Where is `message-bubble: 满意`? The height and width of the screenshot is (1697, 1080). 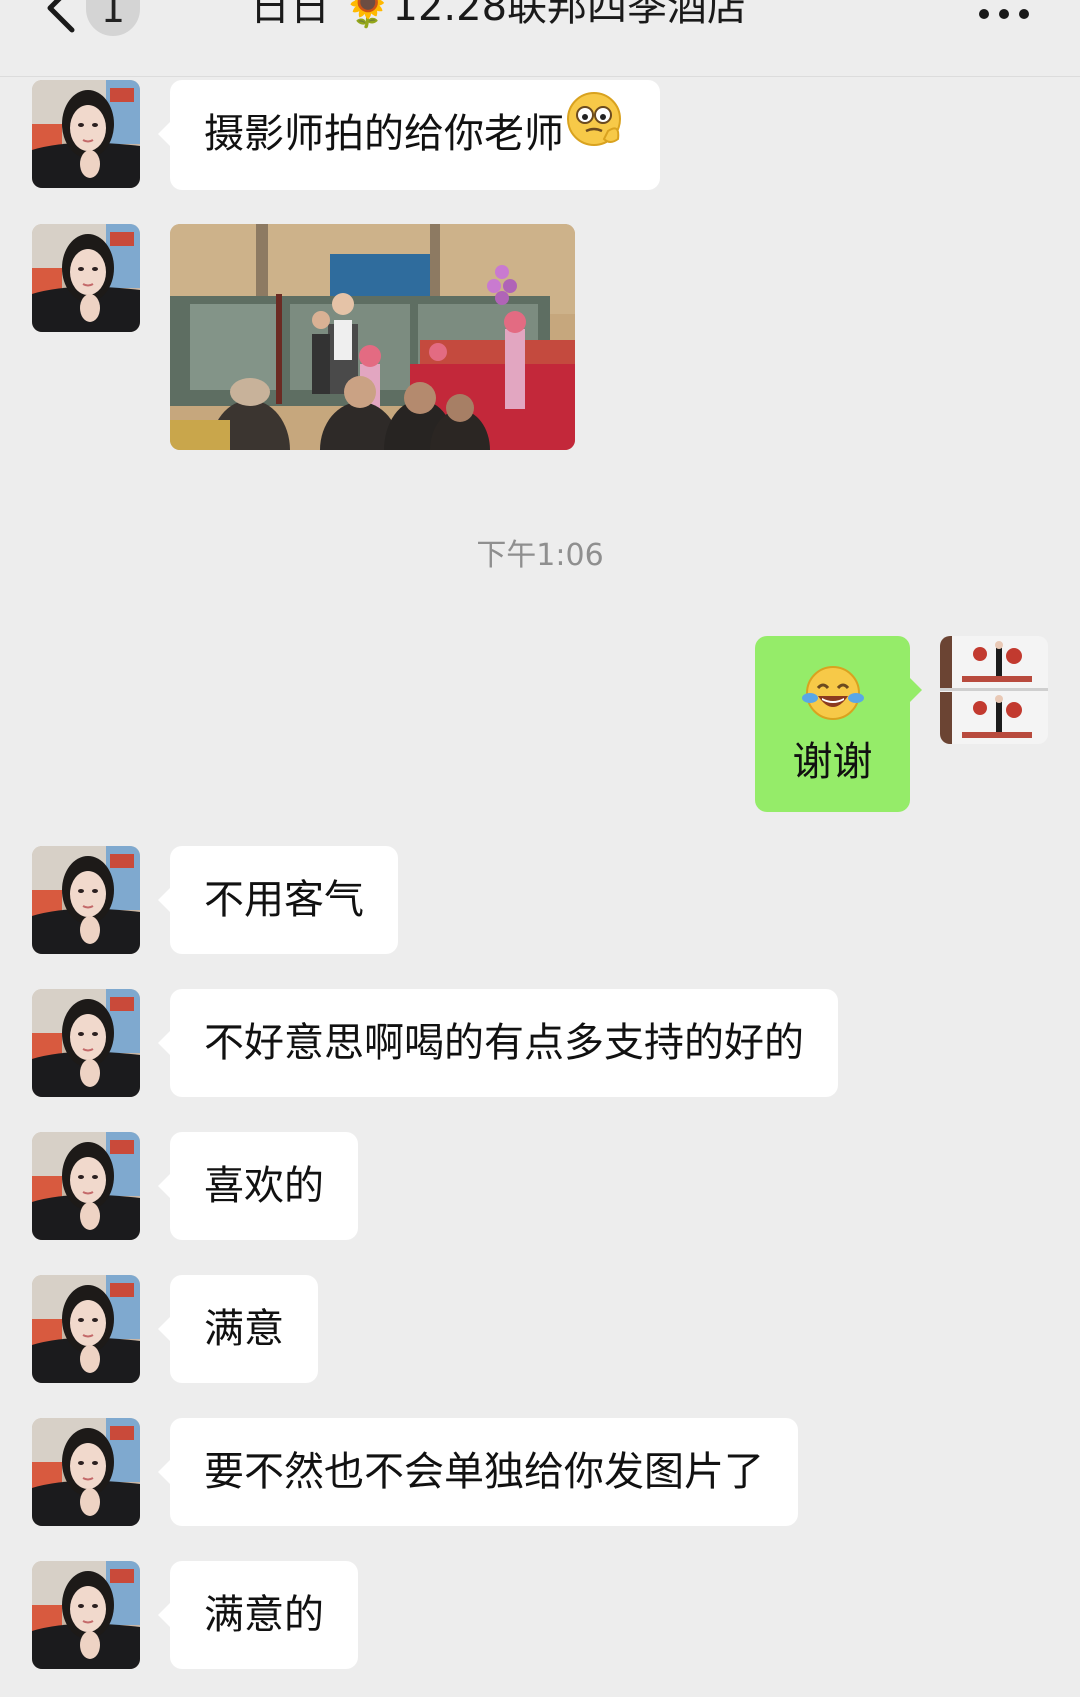 message-bubble: 满意 is located at coordinates (238, 1329).